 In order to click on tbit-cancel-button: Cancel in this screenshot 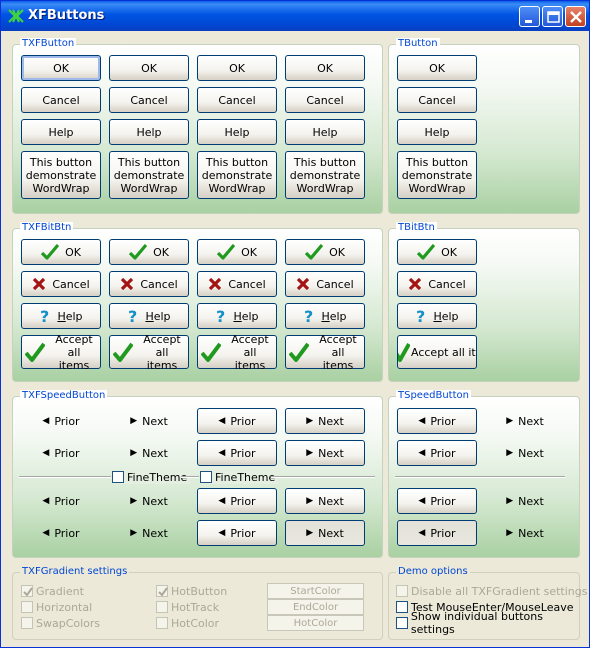, I will do `click(437, 284)`.